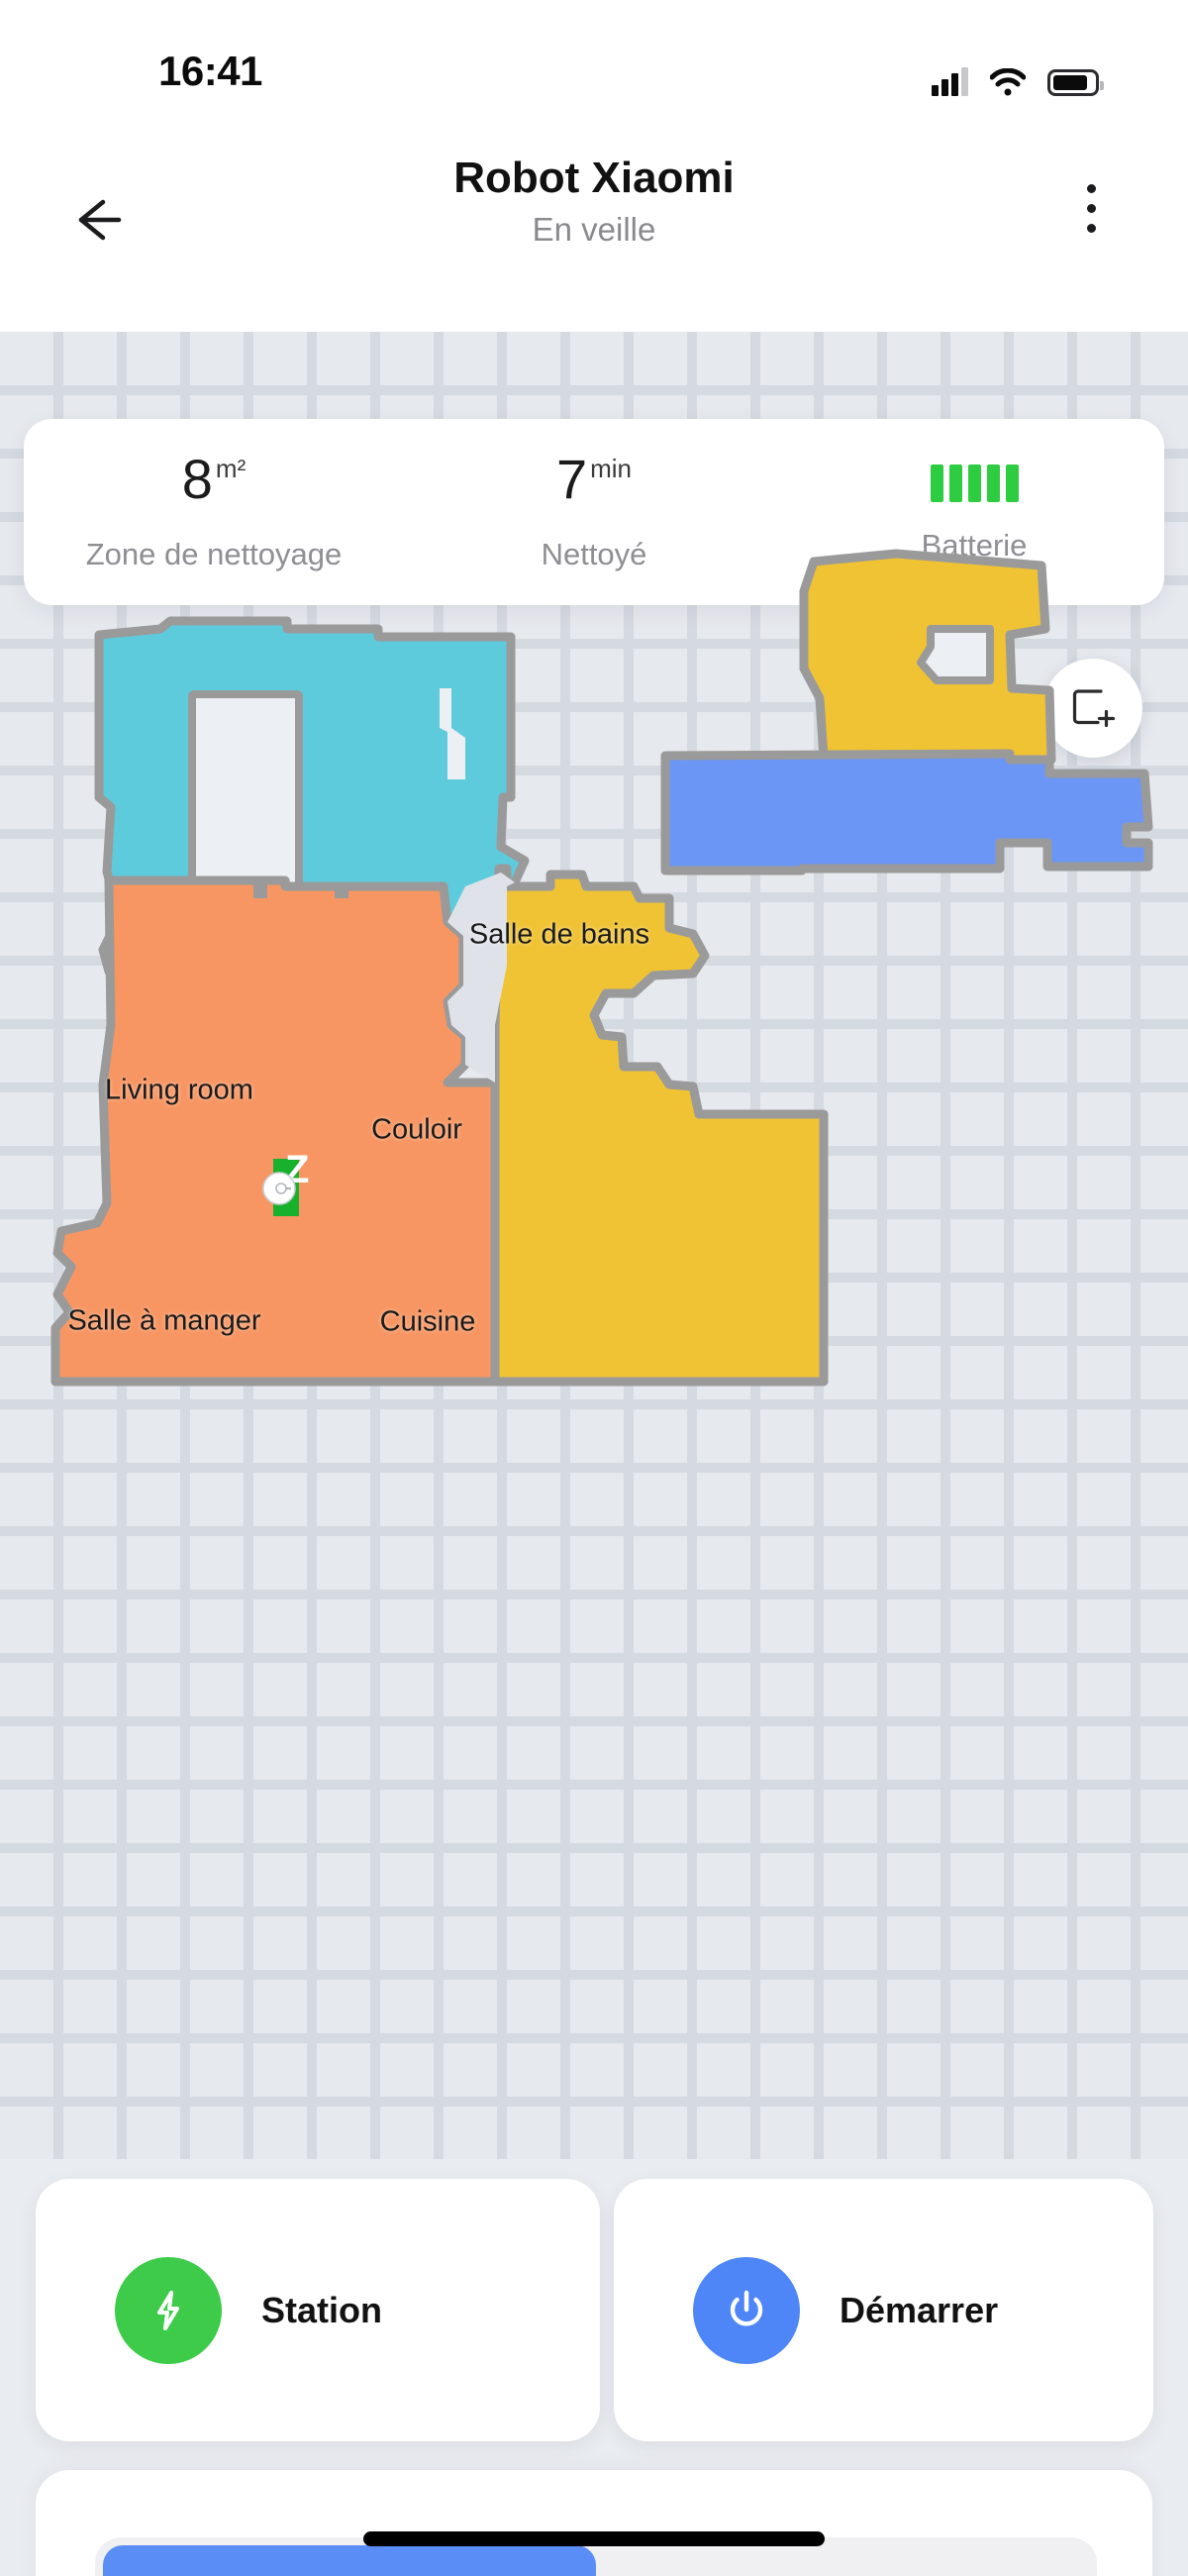 The height and width of the screenshot is (2576, 1188). What do you see at coordinates (321, 2309) in the screenshot?
I see `station-button-label: Station` at bounding box center [321, 2309].